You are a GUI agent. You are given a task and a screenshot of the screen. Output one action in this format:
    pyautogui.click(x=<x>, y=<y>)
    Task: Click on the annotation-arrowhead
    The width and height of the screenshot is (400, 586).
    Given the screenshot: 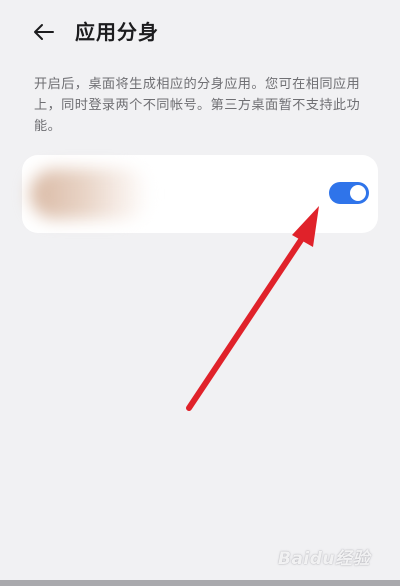 What is the action you would take?
    pyautogui.click(x=305, y=226)
    